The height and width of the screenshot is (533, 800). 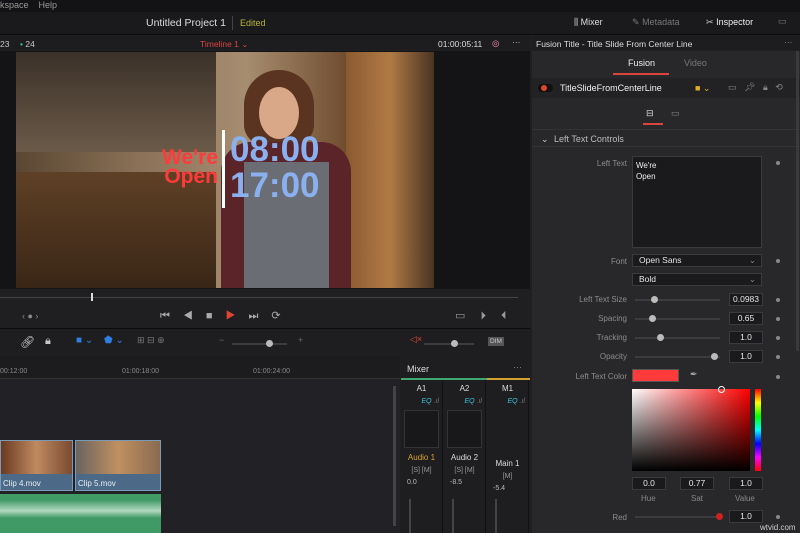 What do you see at coordinates (666, 138) in the screenshot?
I see `section-left-text-controls: ⌄ Left Text Controls` at bounding box center [666, 138].